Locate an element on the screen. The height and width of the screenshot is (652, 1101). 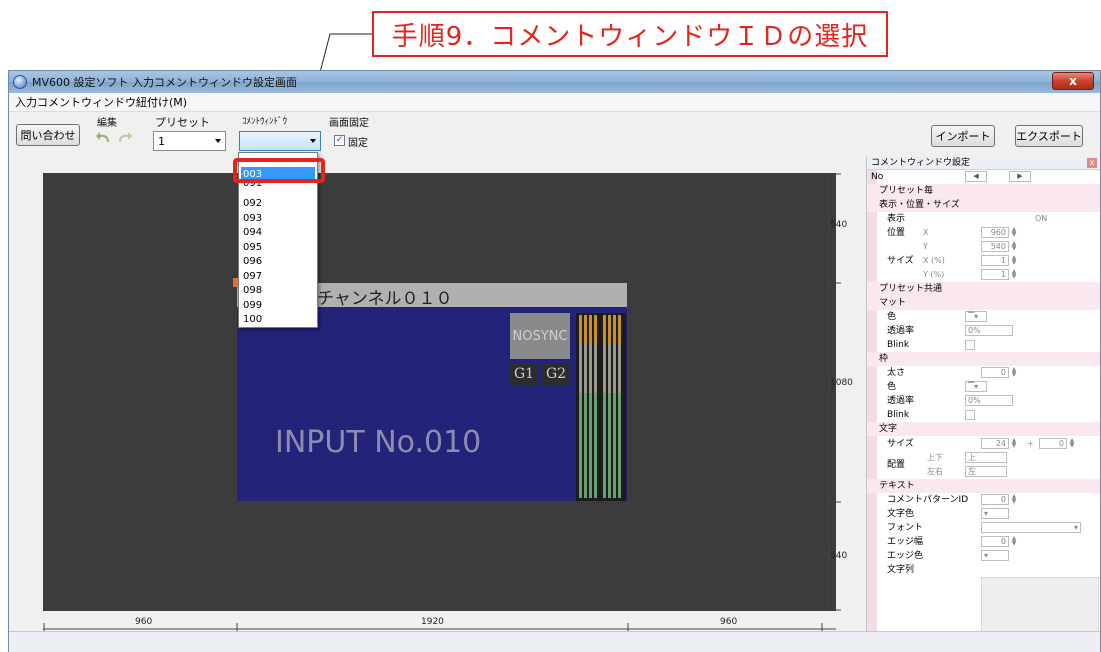
size-x-input: 1 is located at coordinates (995, 260).